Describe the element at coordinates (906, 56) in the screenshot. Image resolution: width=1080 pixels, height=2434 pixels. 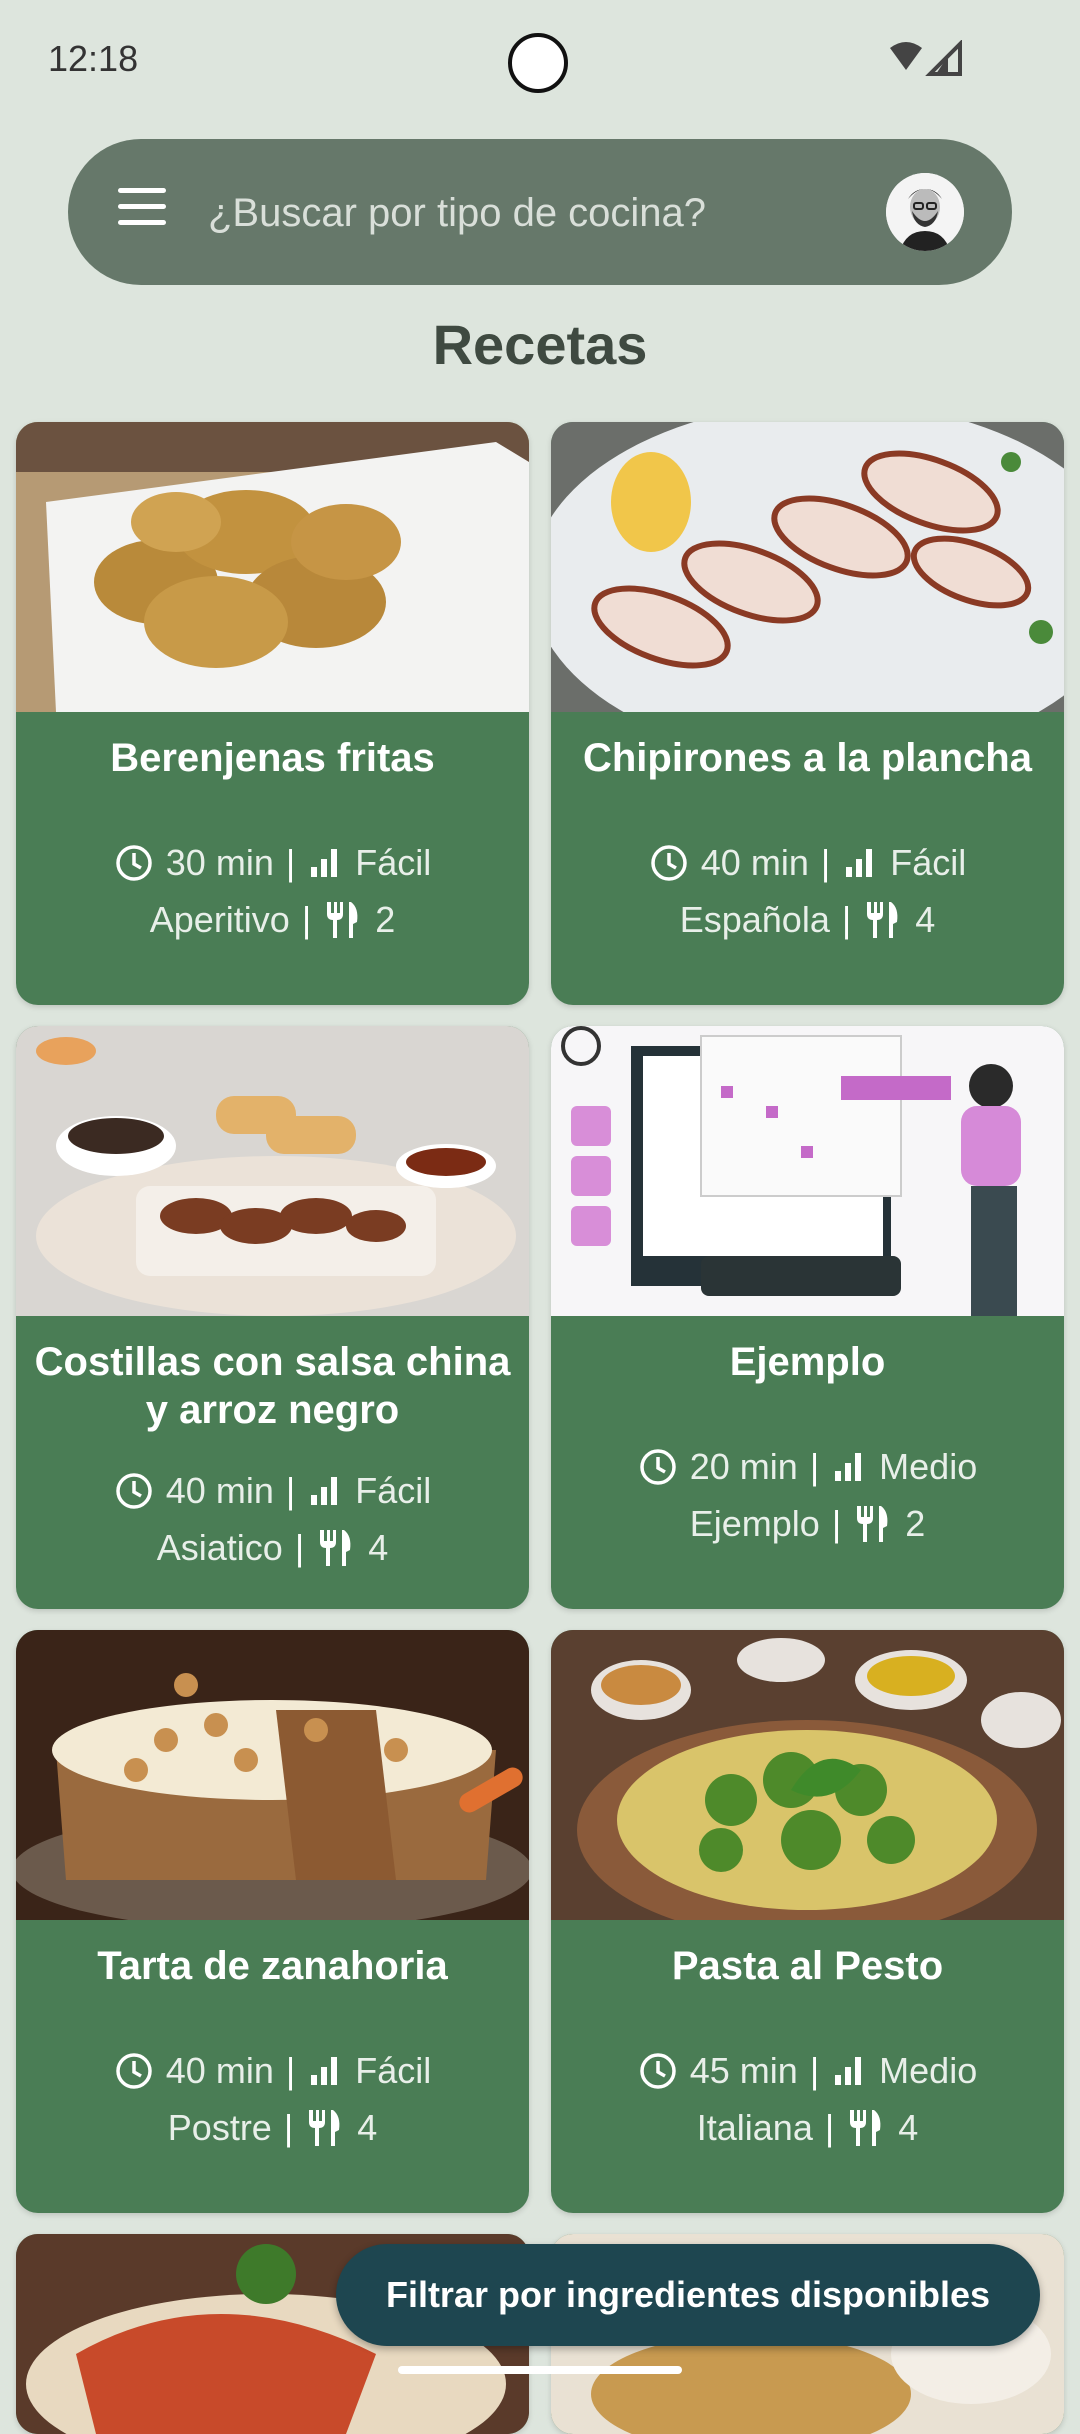
I see `wifi-icon` at that location.